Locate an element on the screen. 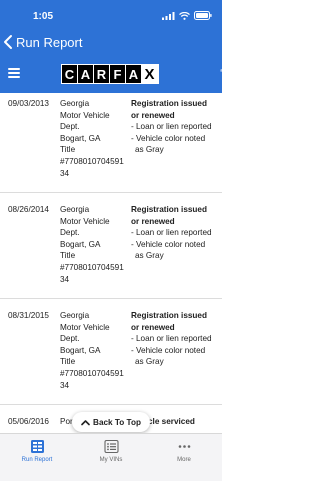 This screenshot has width=320, height=481. tab-run-report-label: Run Report is located at coordinates (37, 460).